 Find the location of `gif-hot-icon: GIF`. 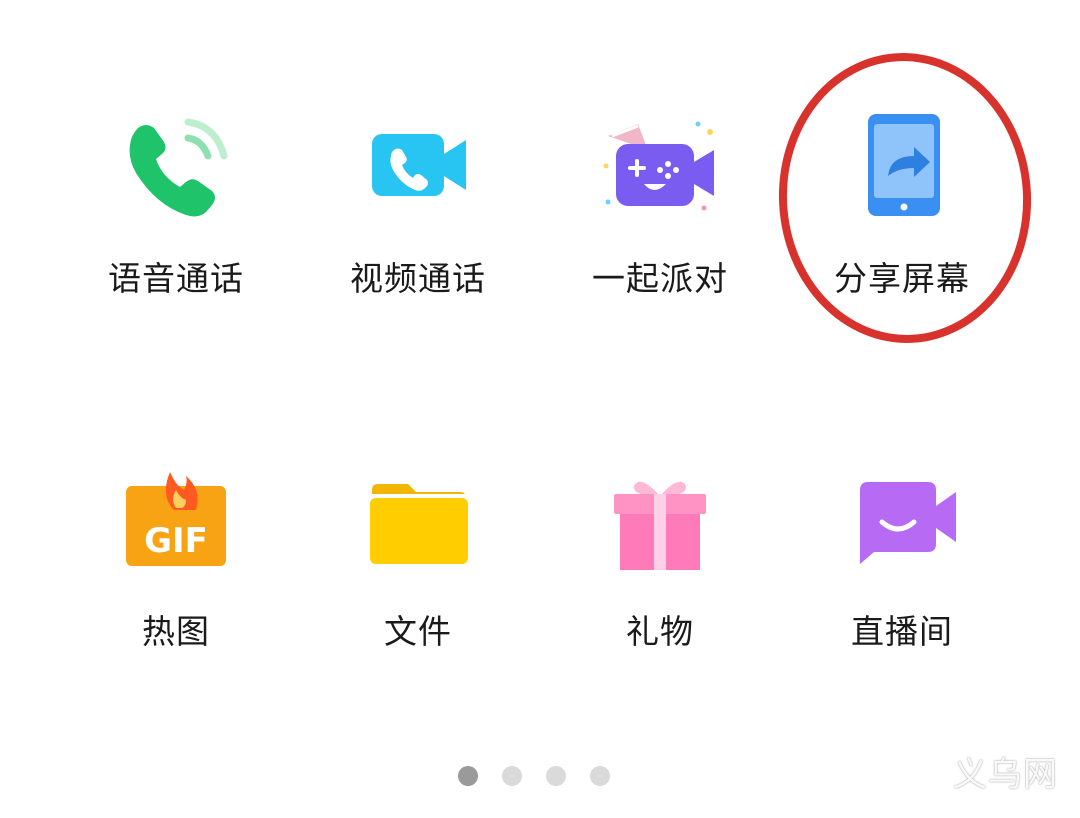

gif-hot-icon: GIF is located at coordinates (176, 525).